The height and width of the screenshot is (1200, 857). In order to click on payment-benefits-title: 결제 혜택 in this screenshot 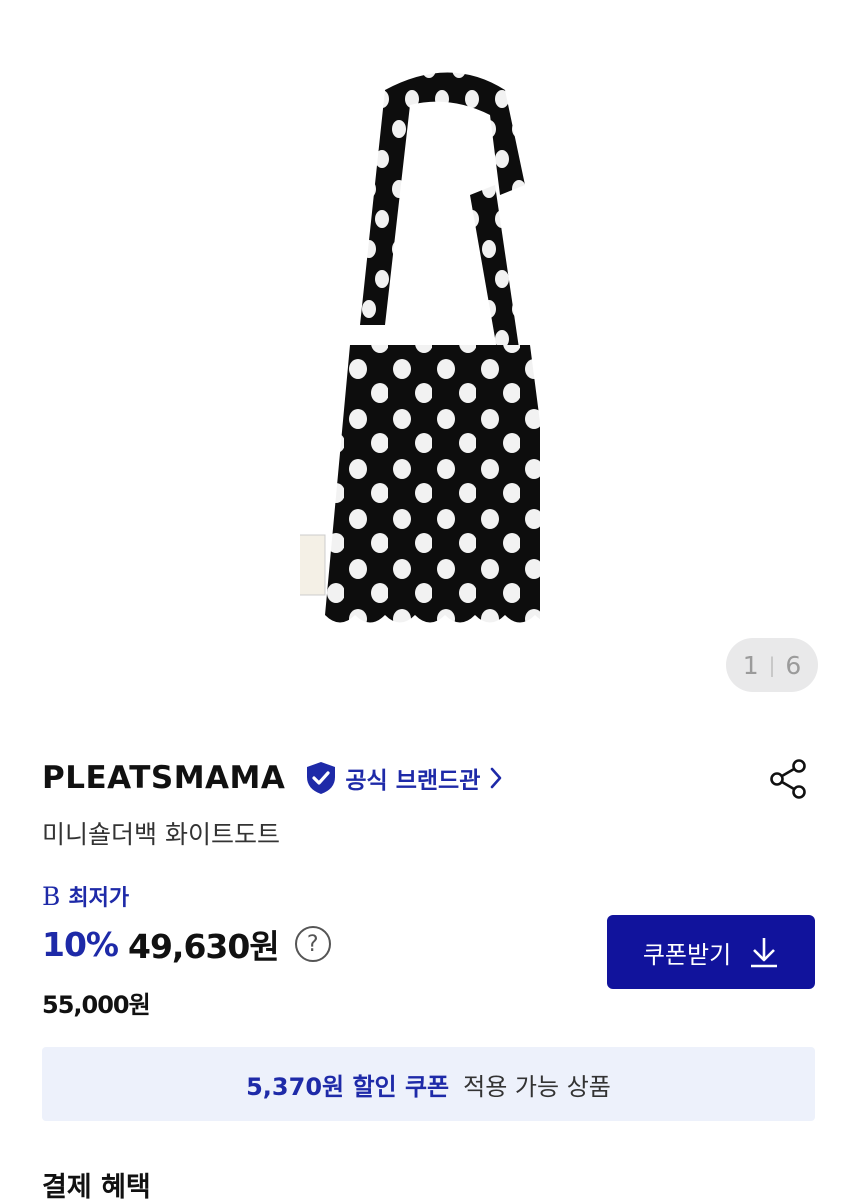, I will do `click(96, 1186)`.